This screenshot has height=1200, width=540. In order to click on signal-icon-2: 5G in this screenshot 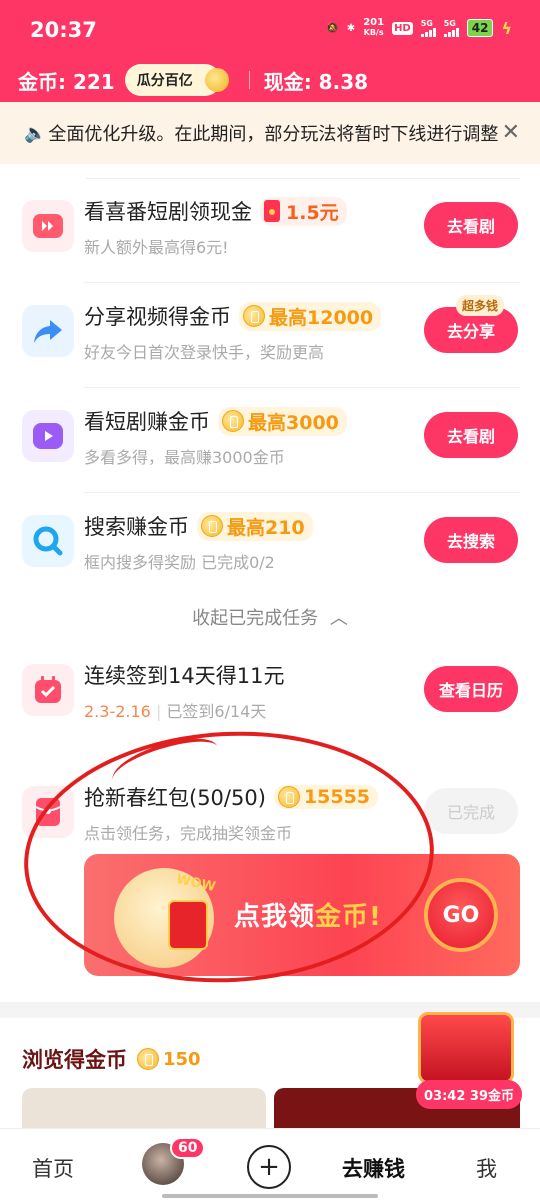, I will do `click(451, 28)`.